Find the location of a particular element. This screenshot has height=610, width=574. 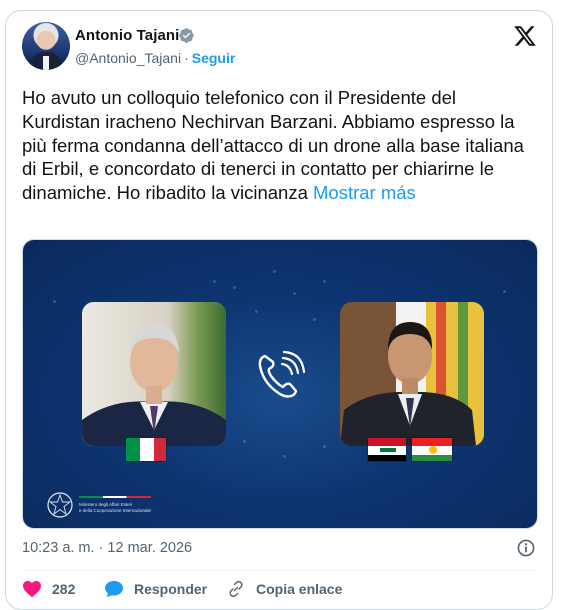

tweet-timestamp: 10:23 a. m. · 12 mar. 2026 is located at coordinates (107, 548).